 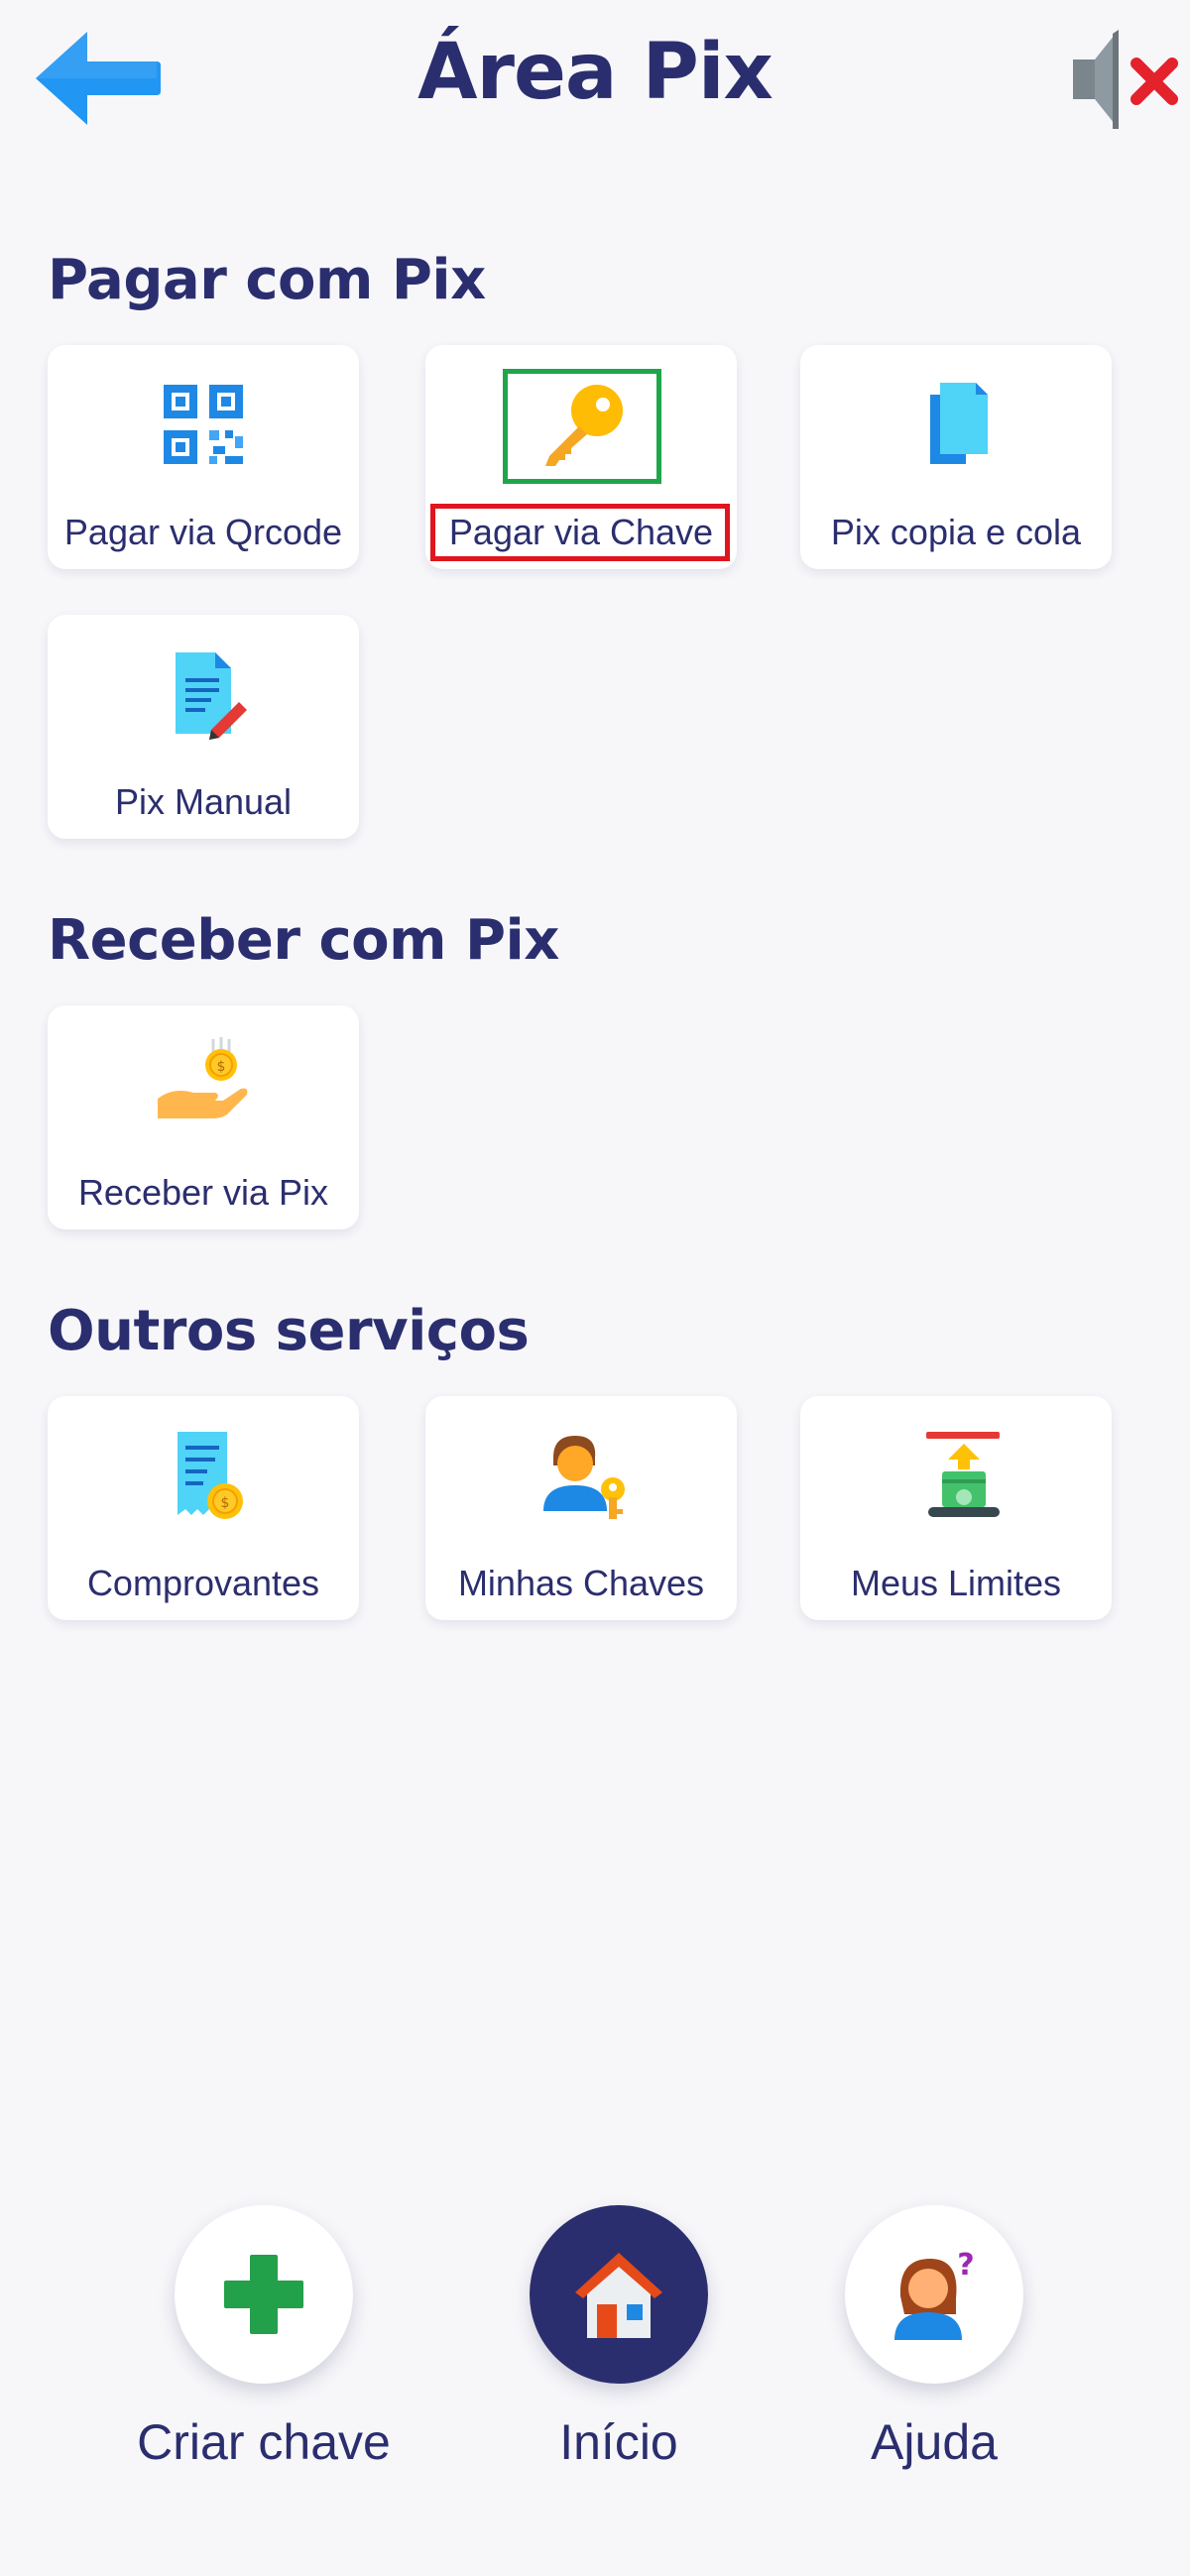 I want to click on card-pix-manual: Pix Manual, so click(x=203, y=727).